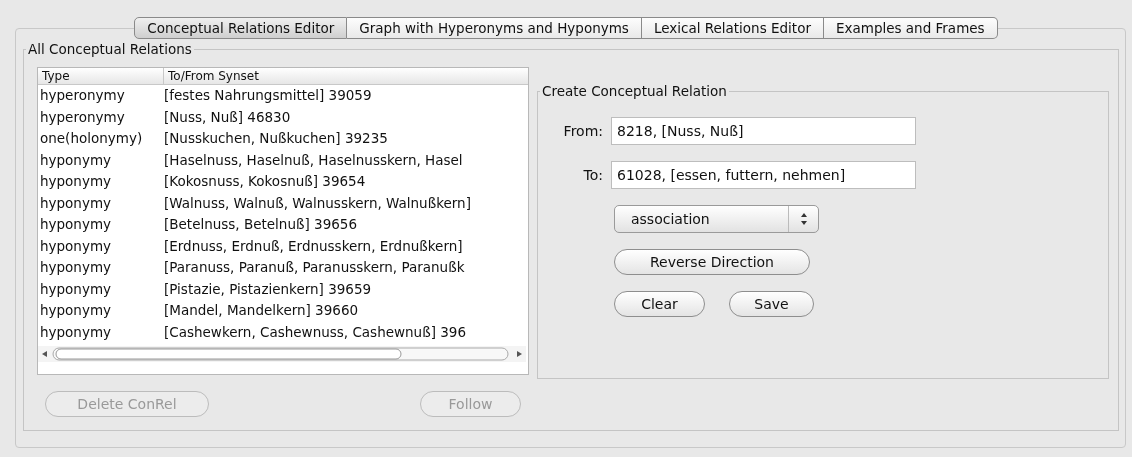 The image size is (1132, 457). I want to click on table-cell-text: [Cashewkern, Cashewnuss, Cashewnuß] 396, so click(315, 332).